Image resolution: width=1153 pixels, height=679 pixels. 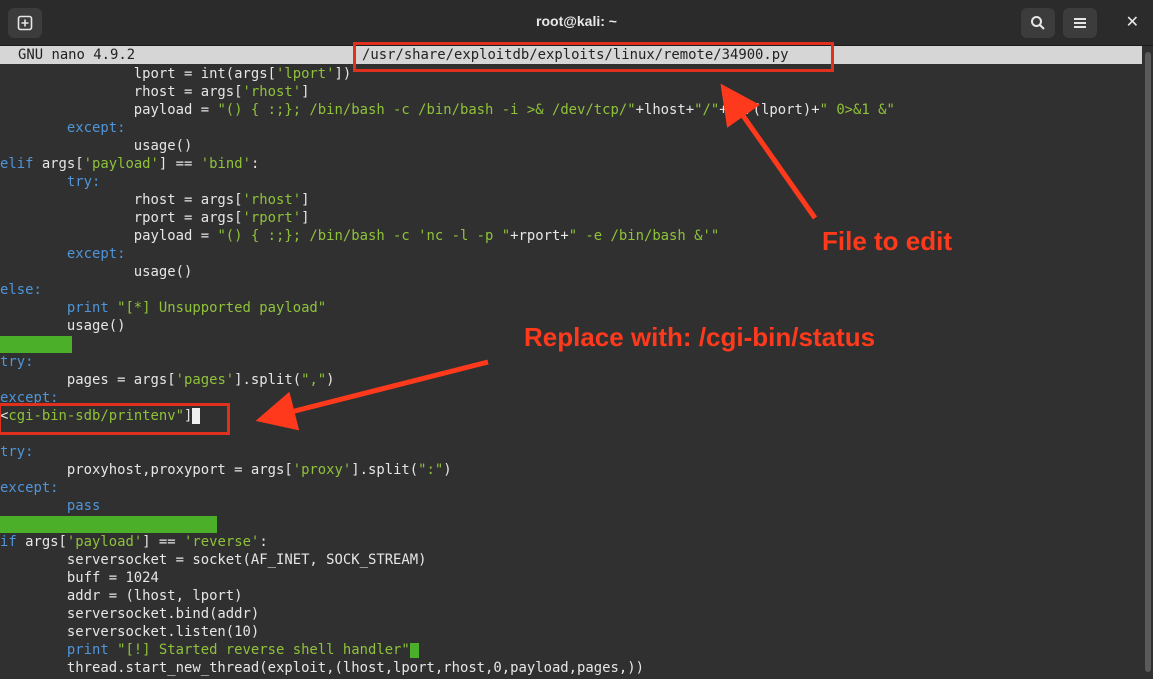 I want to click on annotation-file-to-edit: File to edit, so click(x=887, y=241).